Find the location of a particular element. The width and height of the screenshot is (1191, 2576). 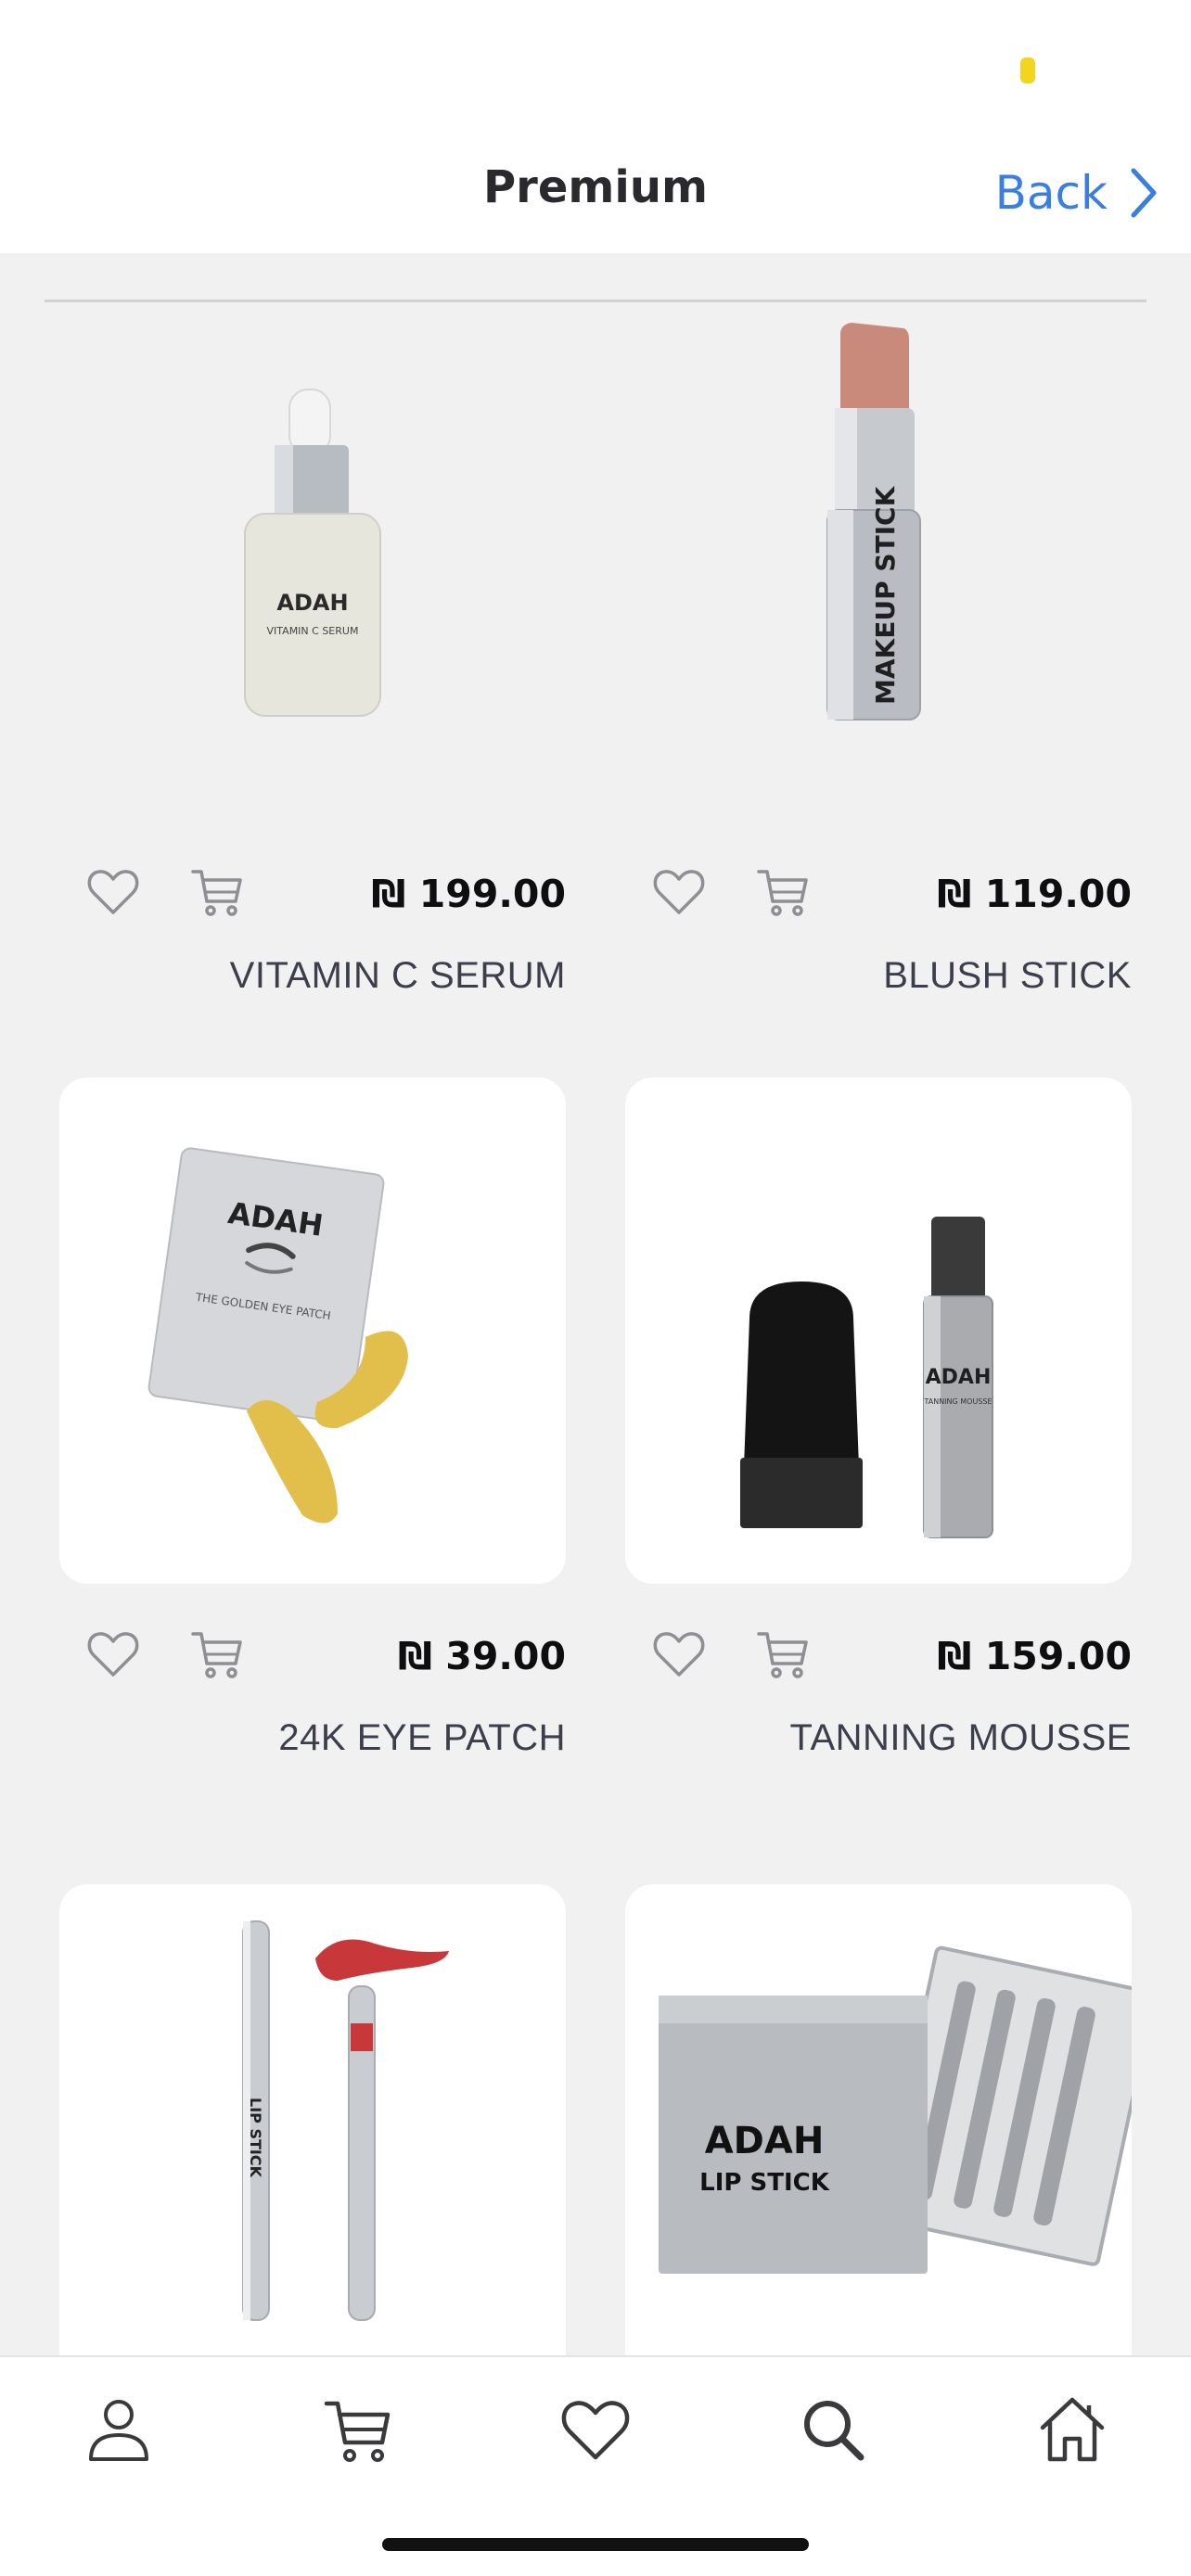

product-price: ₪ 199.00 is located at coordinates (468, 894).